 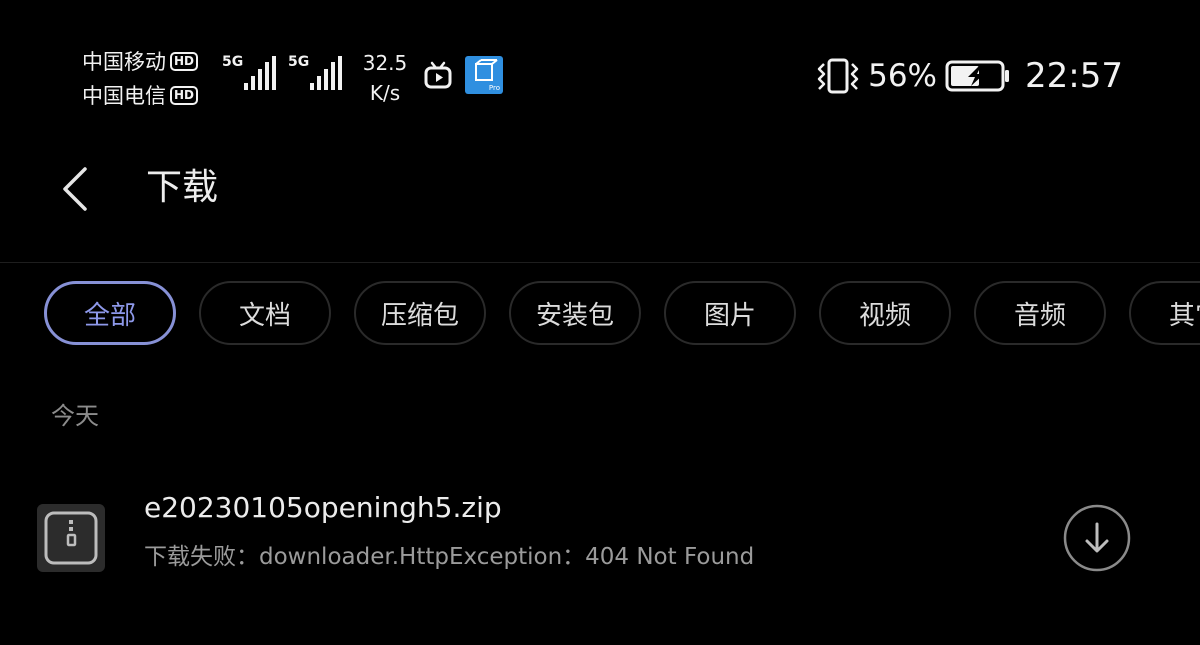 I want to click on carrier-2-name: 中国电信, so click(x=124, y=96).